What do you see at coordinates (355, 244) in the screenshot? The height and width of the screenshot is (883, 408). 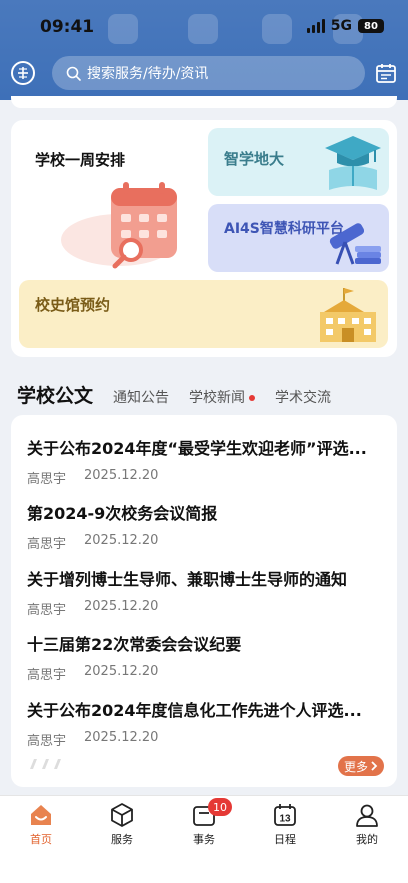 I see `telescope-books-icon` at bounding box center [355, 244].